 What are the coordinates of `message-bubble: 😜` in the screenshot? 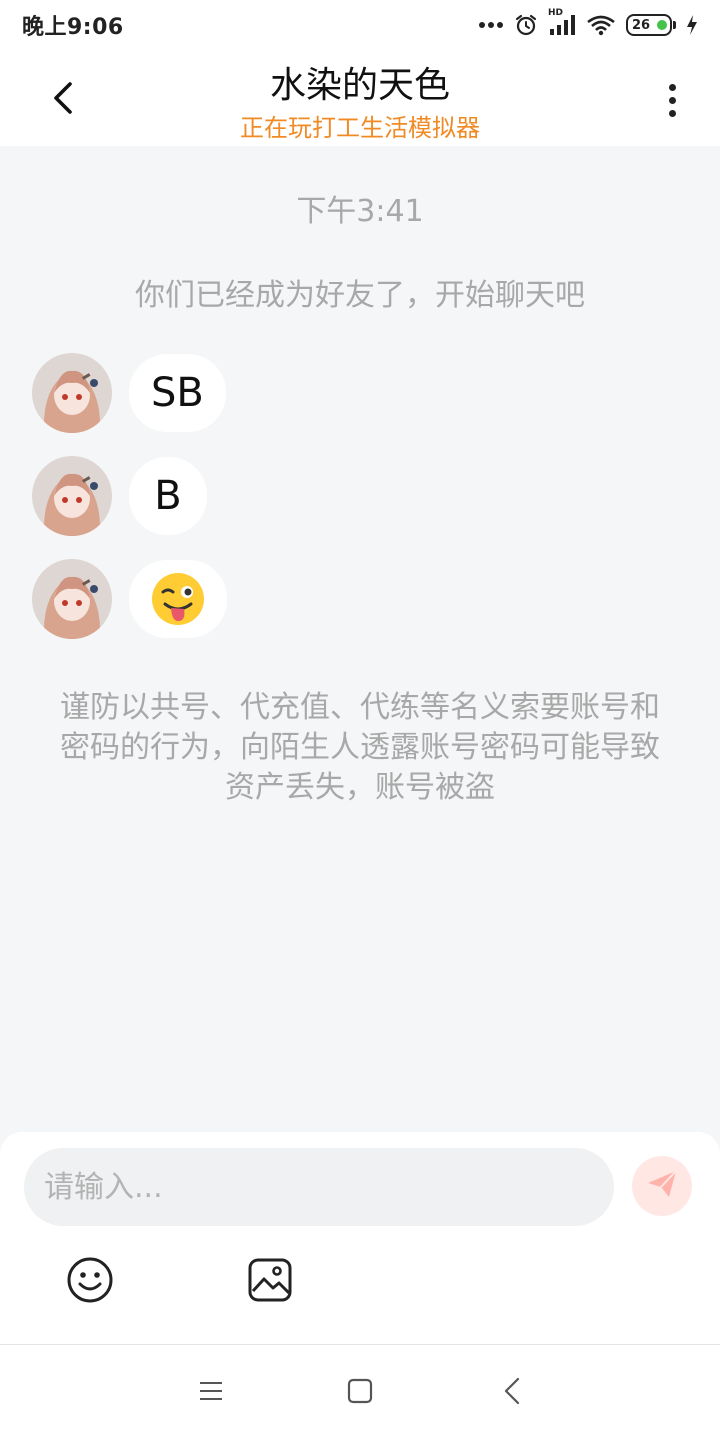 It's located at (178, 599).